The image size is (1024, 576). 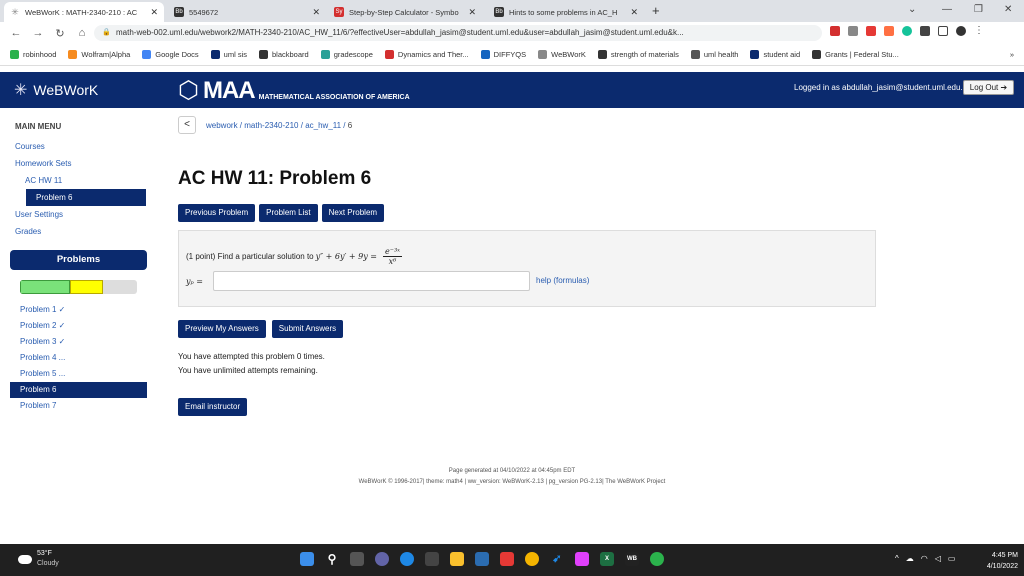 What do you see at coordinates (656, 10) in the screenshot?
I see `new-tab-button: +` at bounding box center [656, 10].